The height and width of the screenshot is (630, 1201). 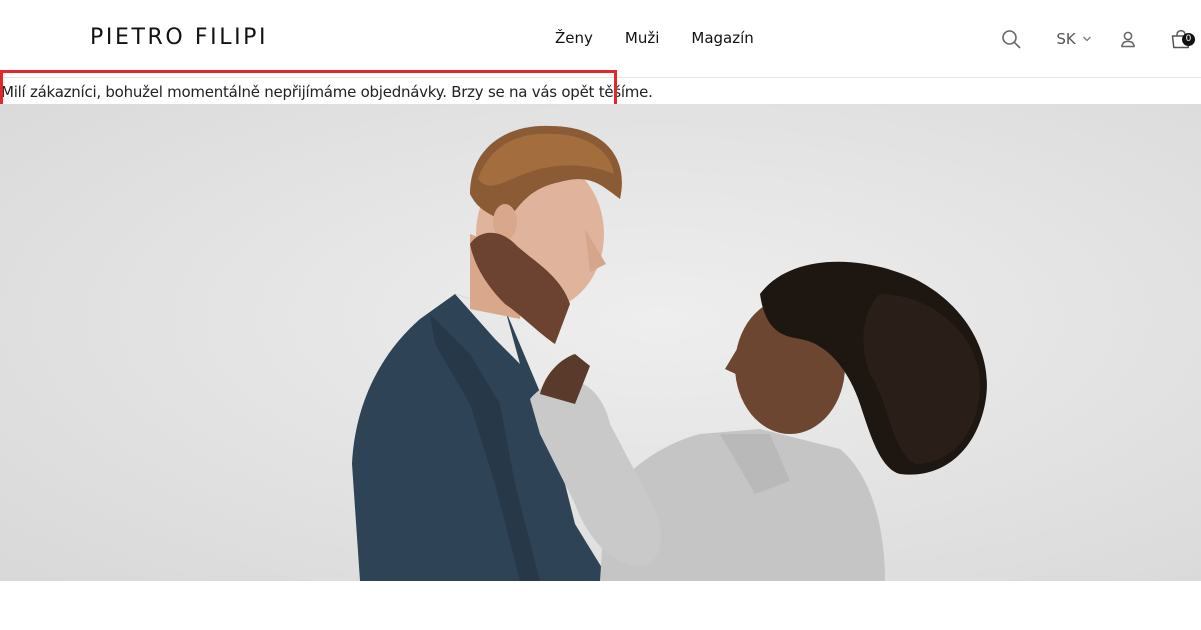 I want to click on account-button, so click(x=1128, y=39).